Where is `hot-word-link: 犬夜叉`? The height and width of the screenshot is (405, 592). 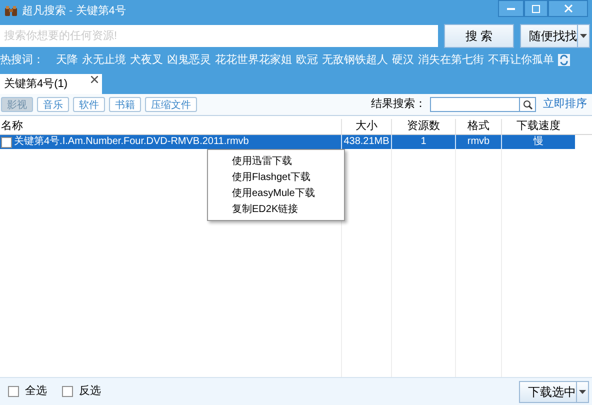 hot-word-link: 犬夜叉 is located at coordinates (146, 60).